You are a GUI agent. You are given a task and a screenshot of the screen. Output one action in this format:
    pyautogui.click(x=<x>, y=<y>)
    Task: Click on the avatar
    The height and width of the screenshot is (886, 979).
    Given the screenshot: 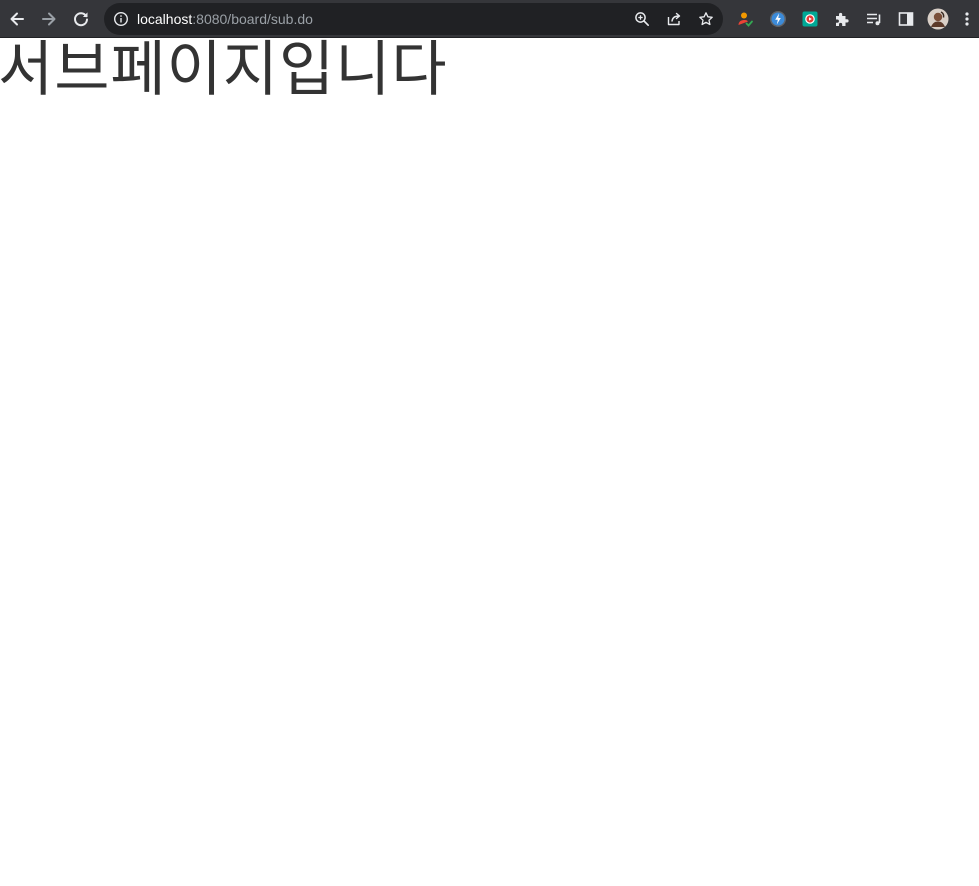 What is the action you would take?
    pyautogui.click(x=938, y=19)
    